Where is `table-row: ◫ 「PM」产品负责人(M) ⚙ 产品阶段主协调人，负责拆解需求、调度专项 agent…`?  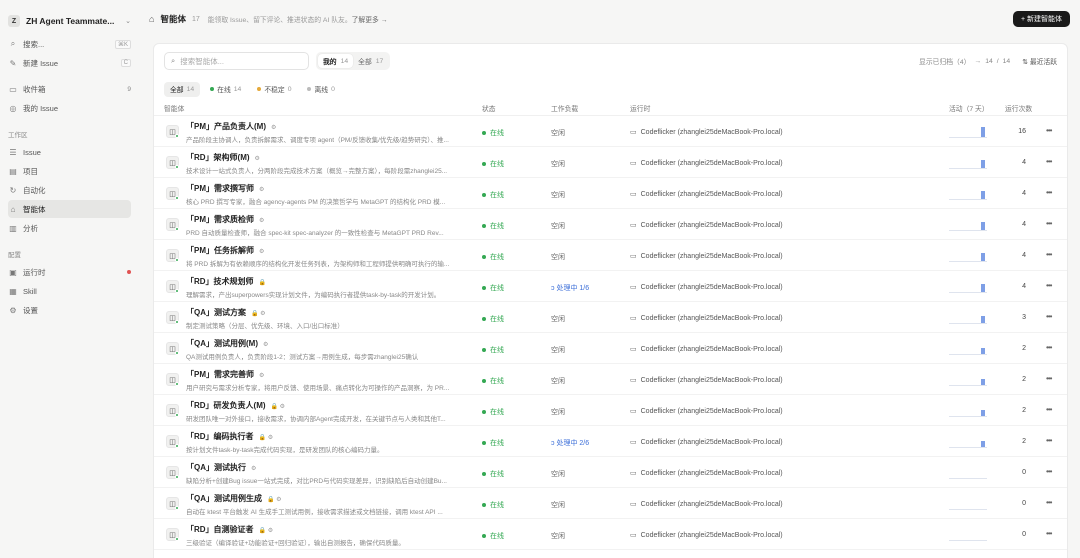
table-row: ◫ 「PM」产品负责人(M) ⚙ 产品阶段主协调人，负责拆解需求、调度专项 agent… is located at coordinates (610, 131).